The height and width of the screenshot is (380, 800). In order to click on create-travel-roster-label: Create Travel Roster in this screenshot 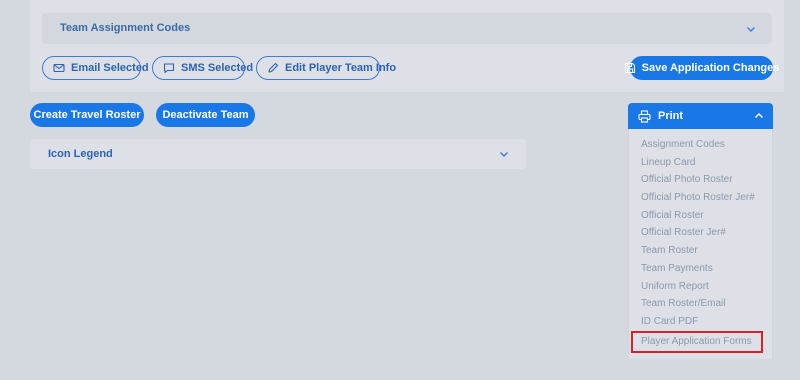, I will do `click(87, 115)`.